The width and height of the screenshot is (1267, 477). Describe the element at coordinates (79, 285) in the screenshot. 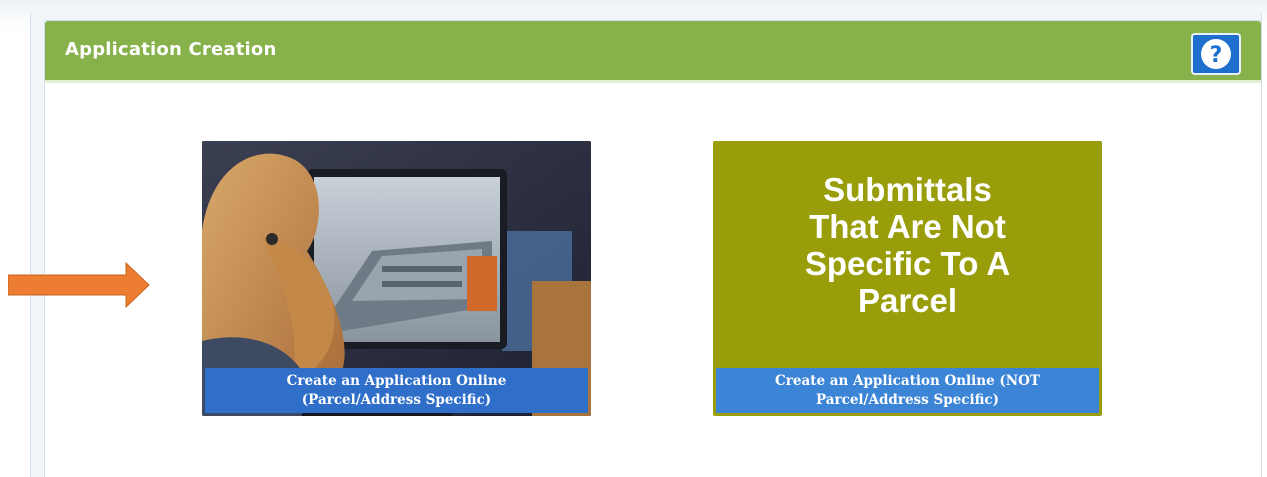

I see `right-arrow-icon` at that location.